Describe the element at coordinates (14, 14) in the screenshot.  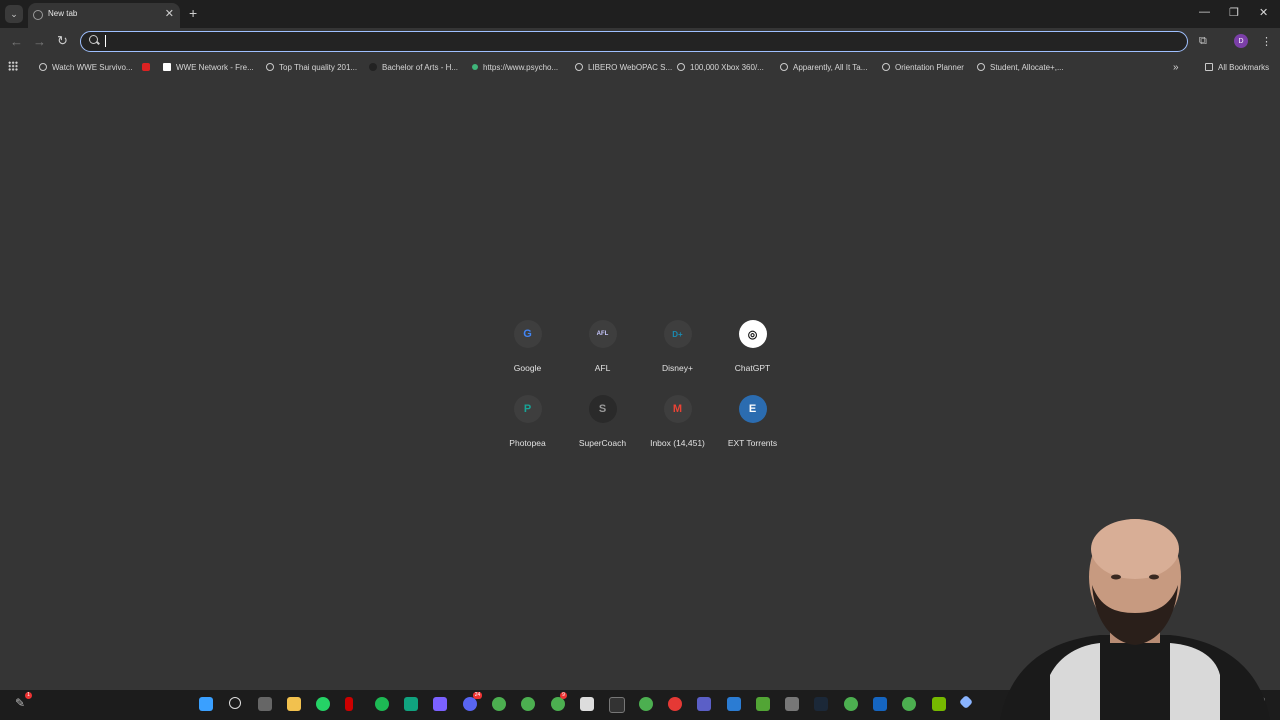
I see `tab-search-button: ⌄` at that location.